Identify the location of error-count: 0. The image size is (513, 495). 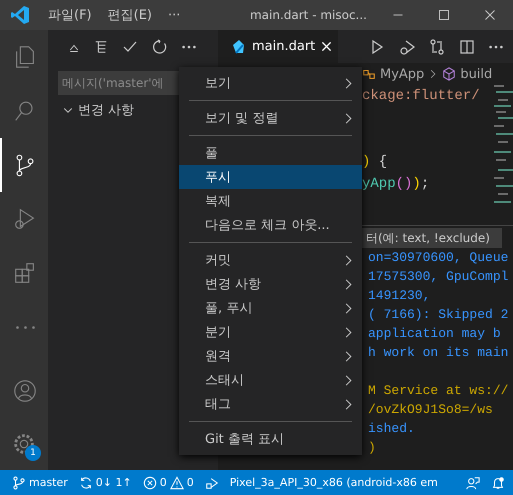
(163, 482).